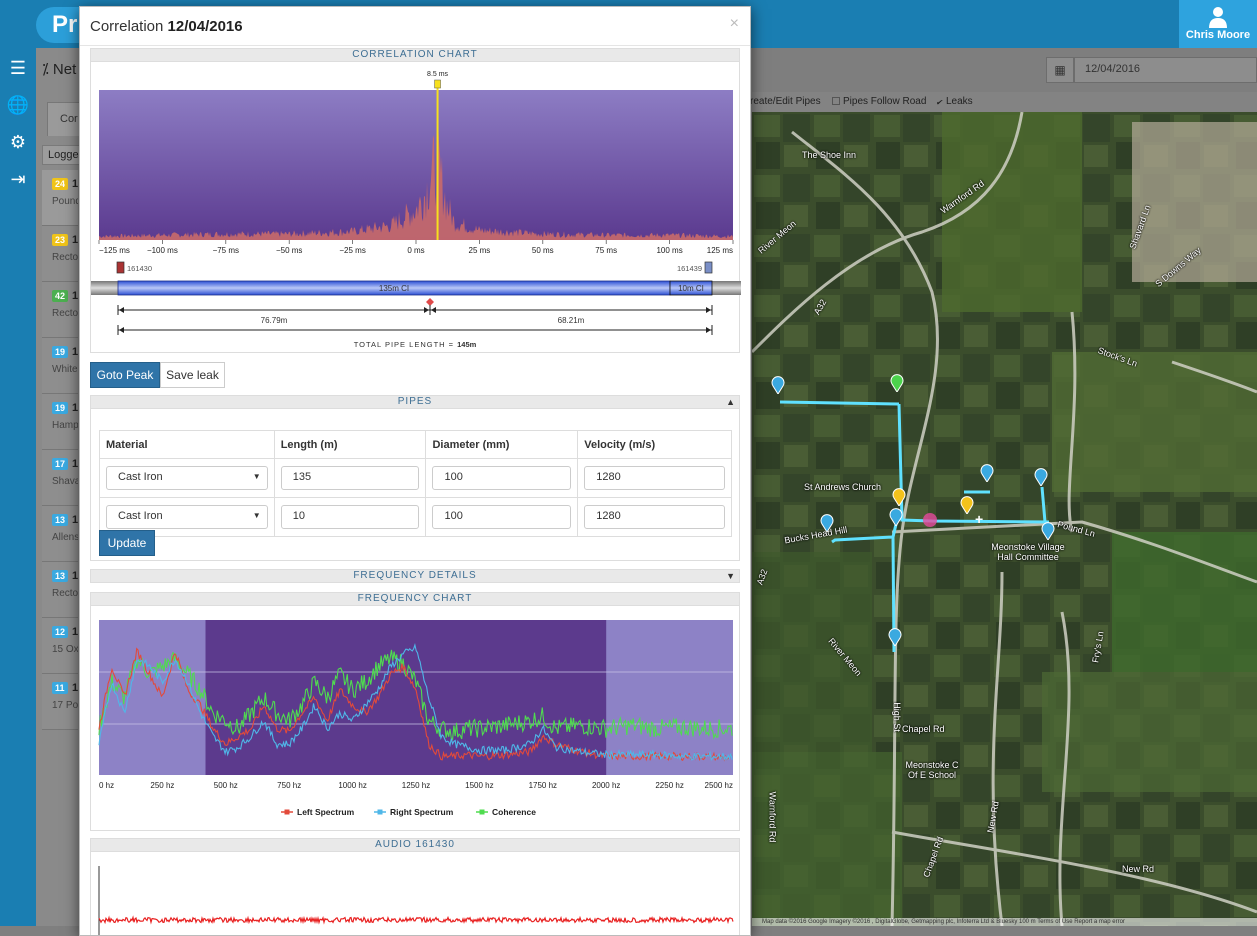  Describe the element at coordinates (730, 576) in the screenshot. I see `caret-down-icon: ▼` at that location.